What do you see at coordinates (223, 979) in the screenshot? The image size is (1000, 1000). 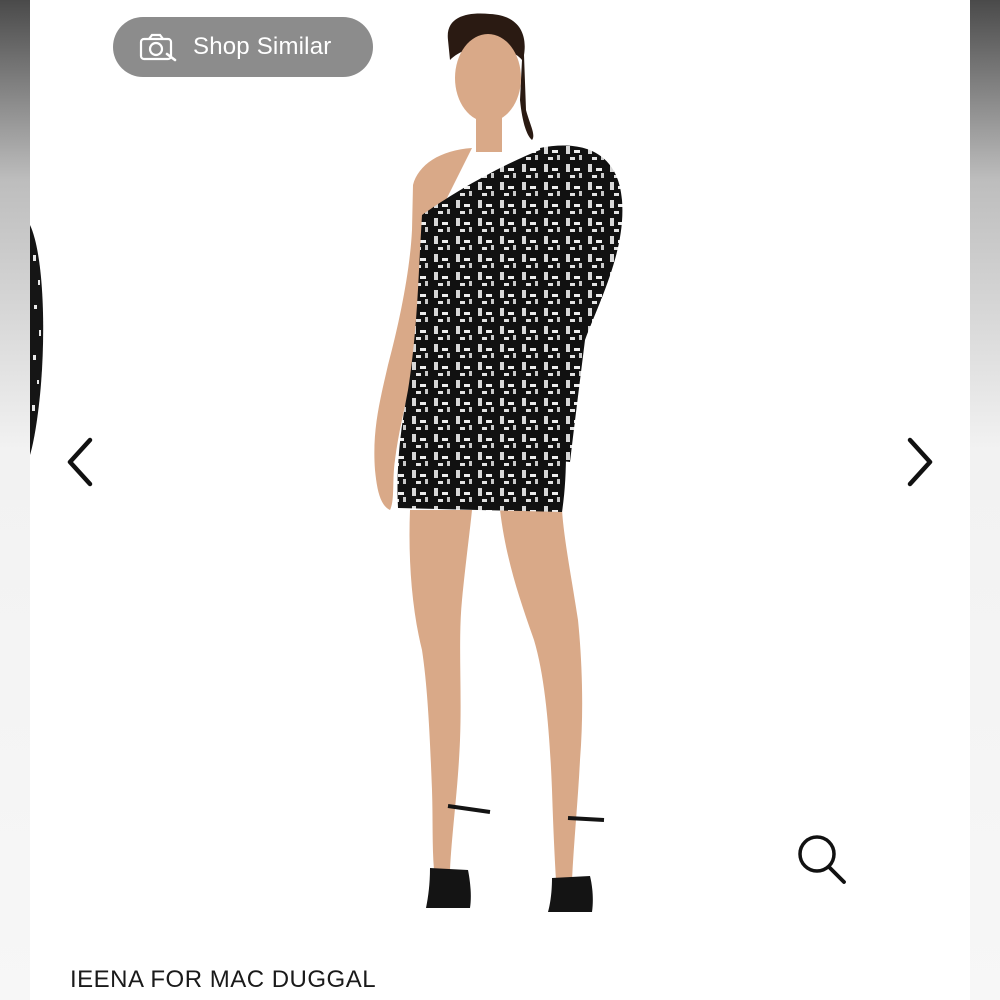 I see `brand-name: IEENA FOR MAC DUGGAL` at bounding box center [223, 979].